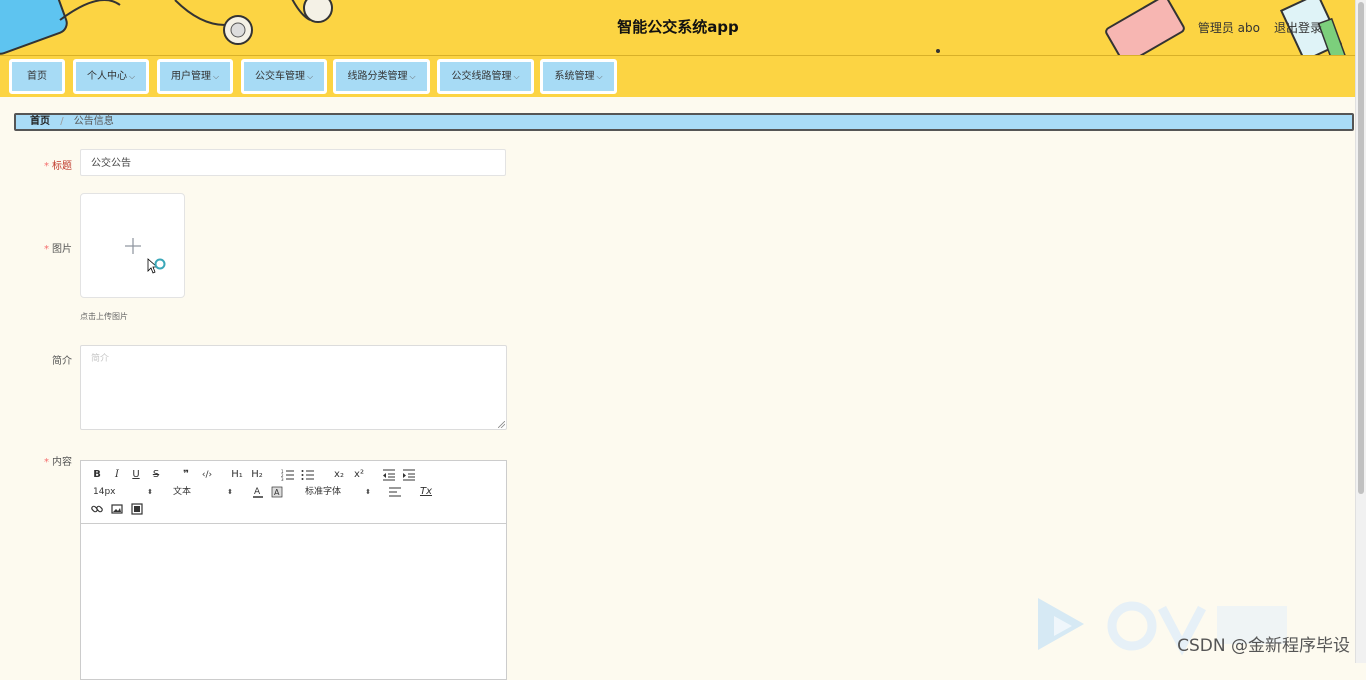 Image resolution: width=1366 pixels, height=680 pixels. What do you see at coordinates (182, 492) in the screenshot?
I see `paragraph-format-value: 文本` at bounding box center [182, 492].